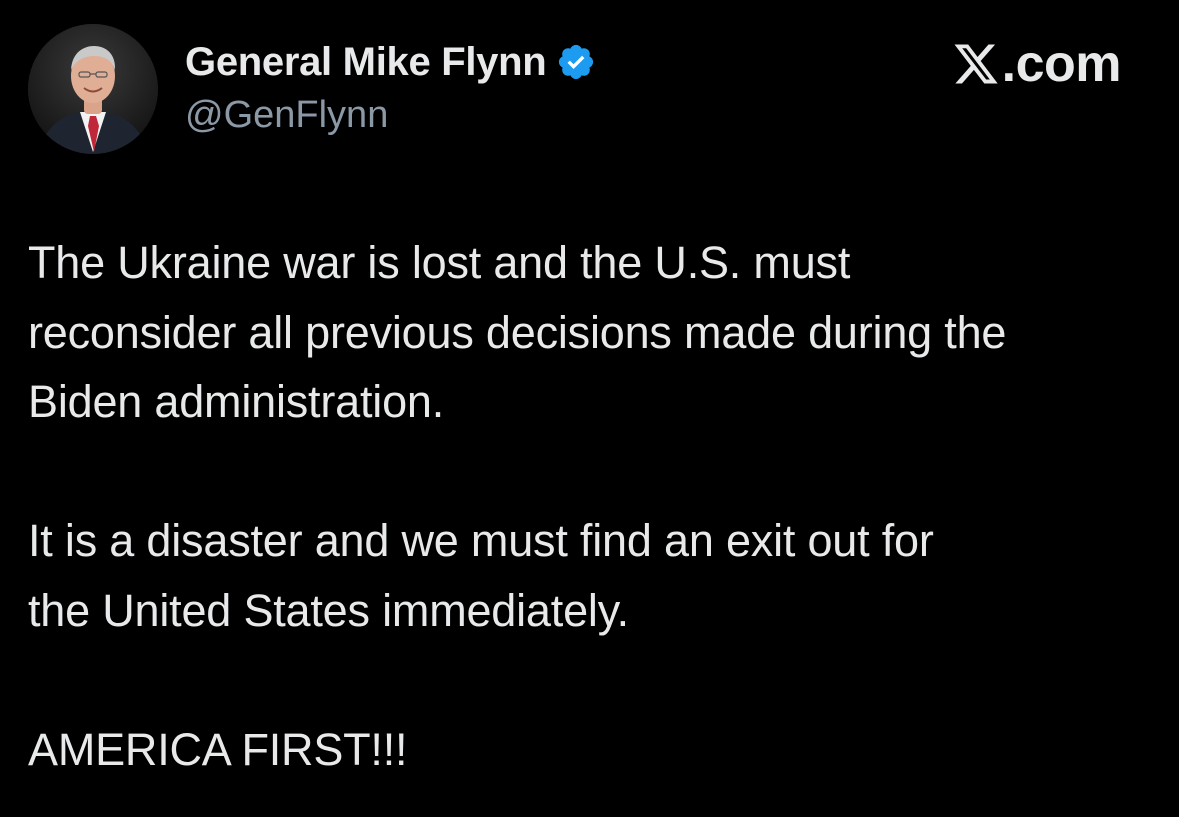  I want to click on avatar-portrait-icon, so click(93, 89).